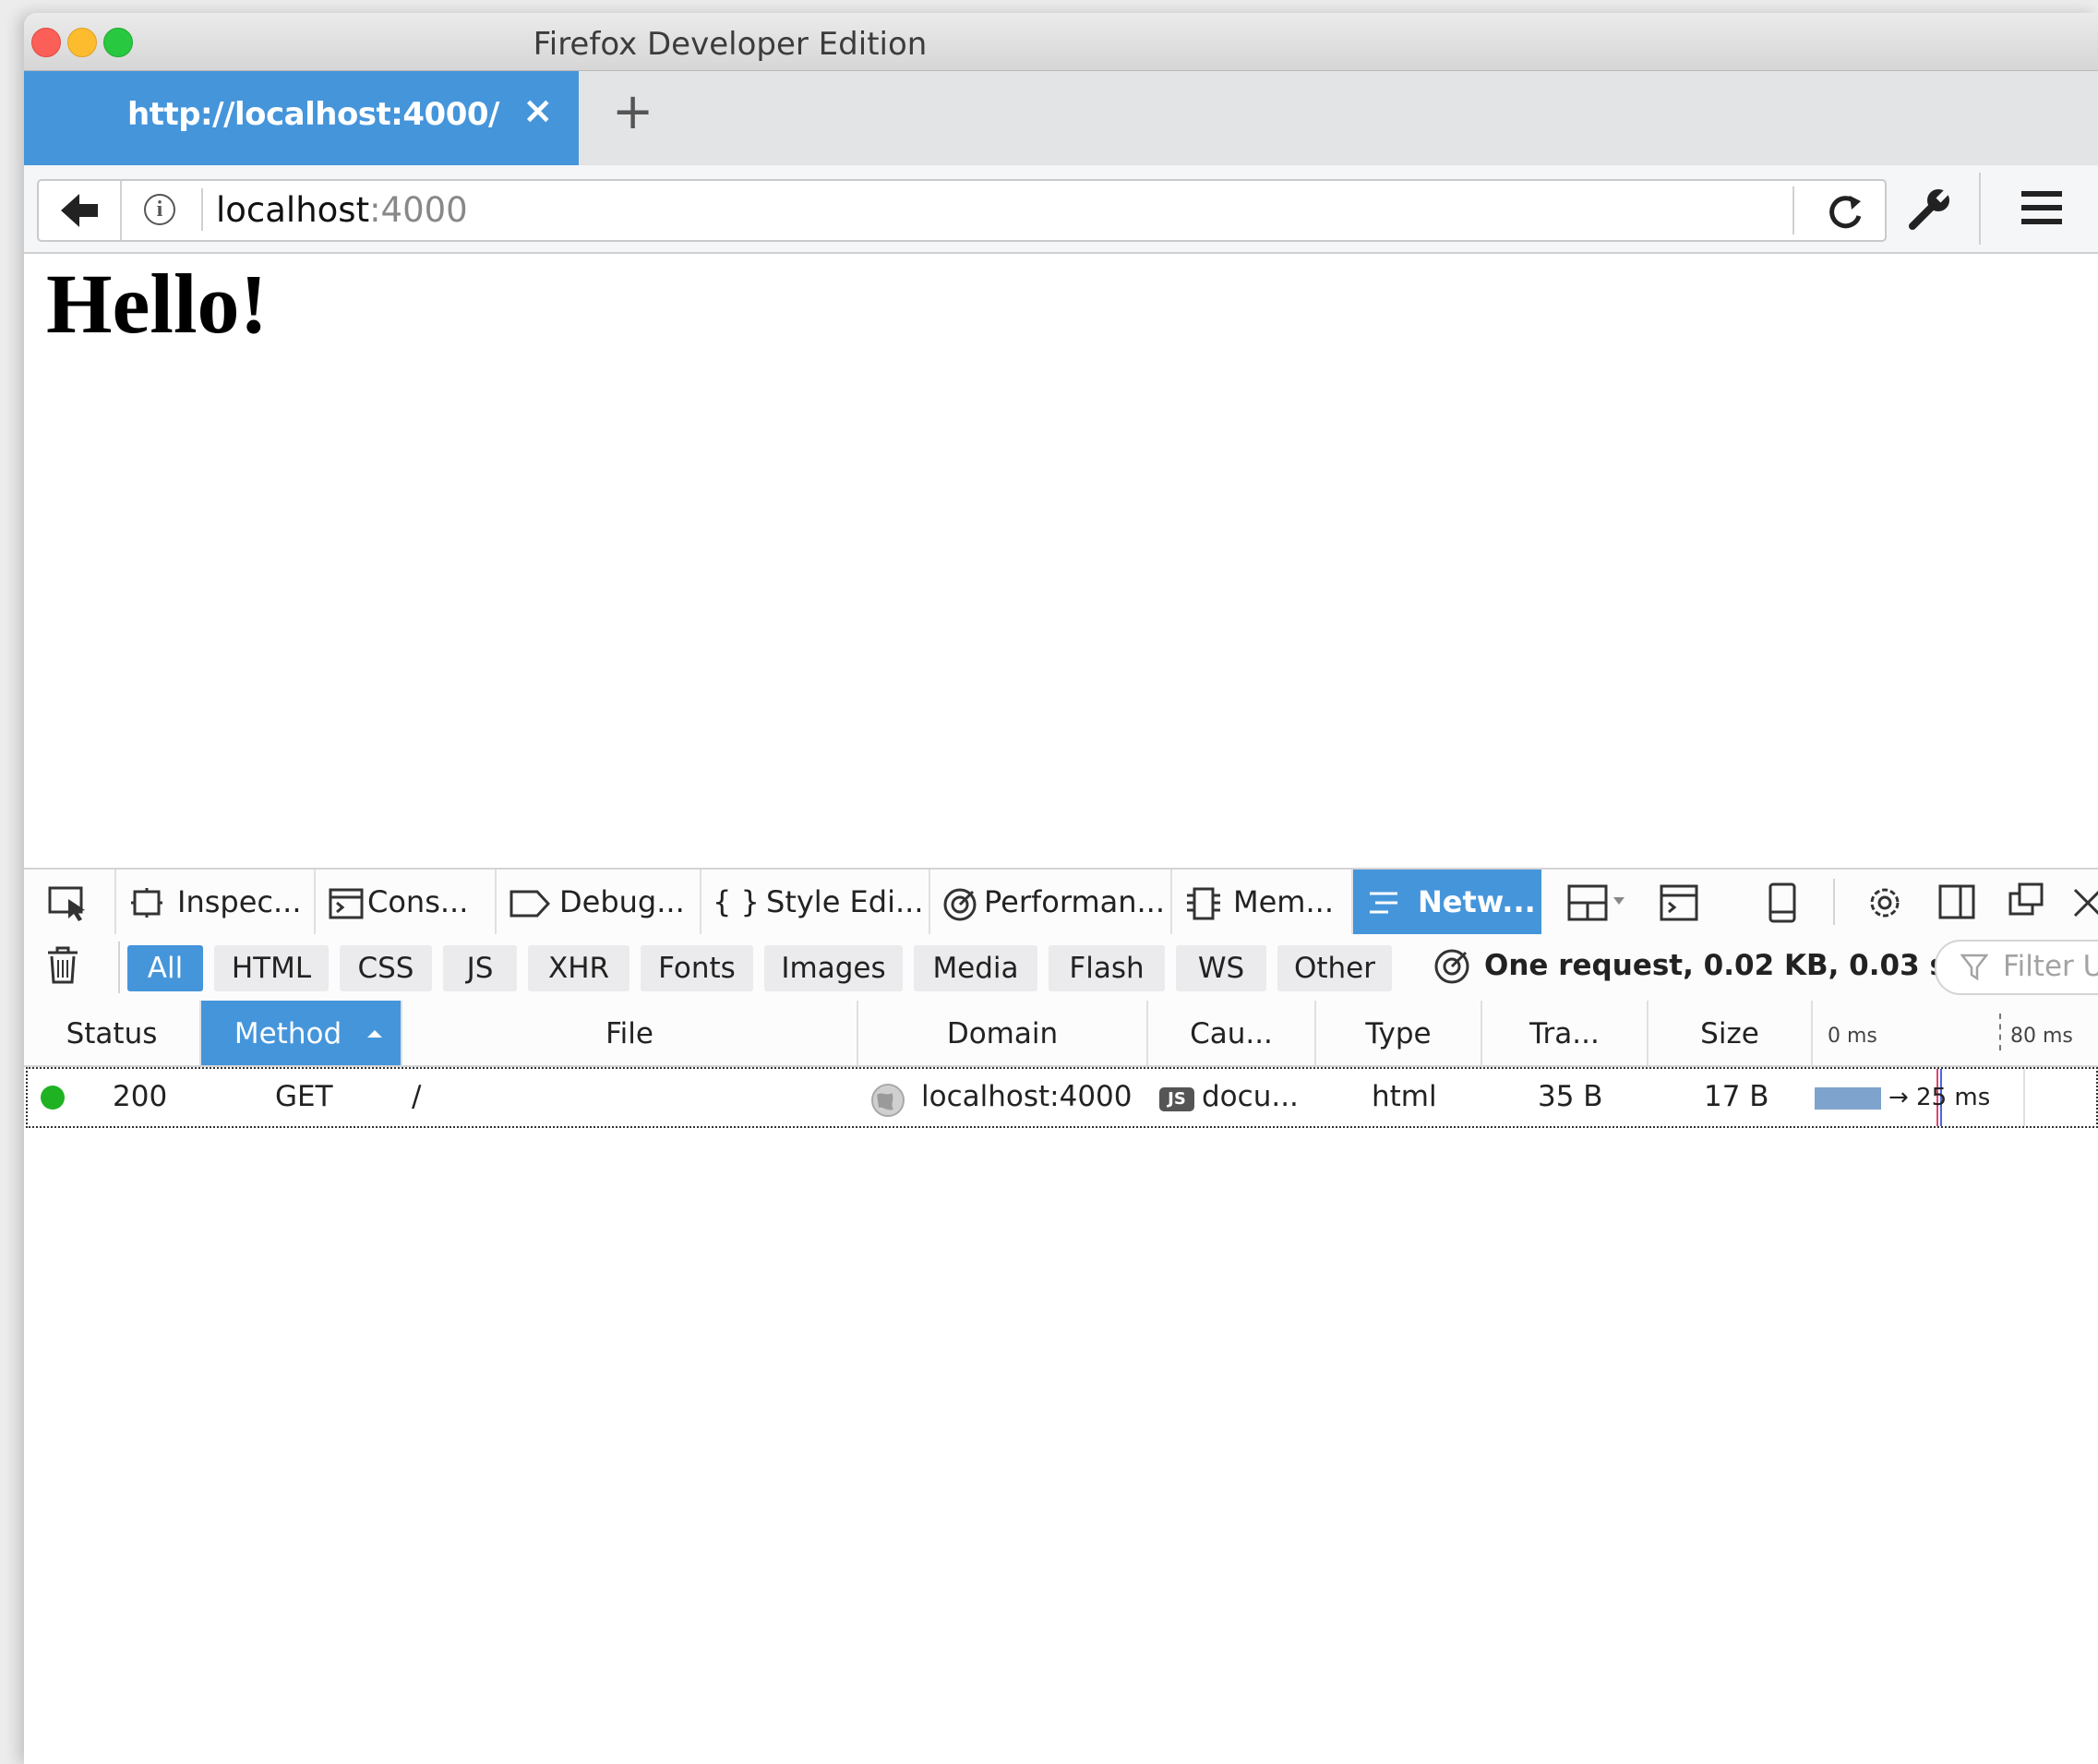 This screenshot has width=2098, height=1764. What do you see at coordinates (962, 210) in the screenshot?
I see `url-bar: i localhost:4000` at bounding box center [962, 210].